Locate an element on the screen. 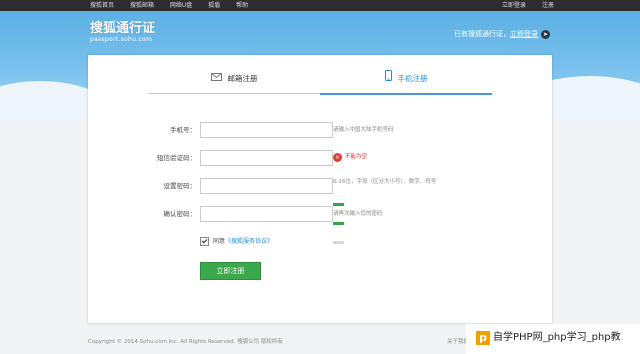 This screenshot has height=354, width=640. watermark: p 自学PHP网_php学习_php教 is located at coordinates (553, 339).